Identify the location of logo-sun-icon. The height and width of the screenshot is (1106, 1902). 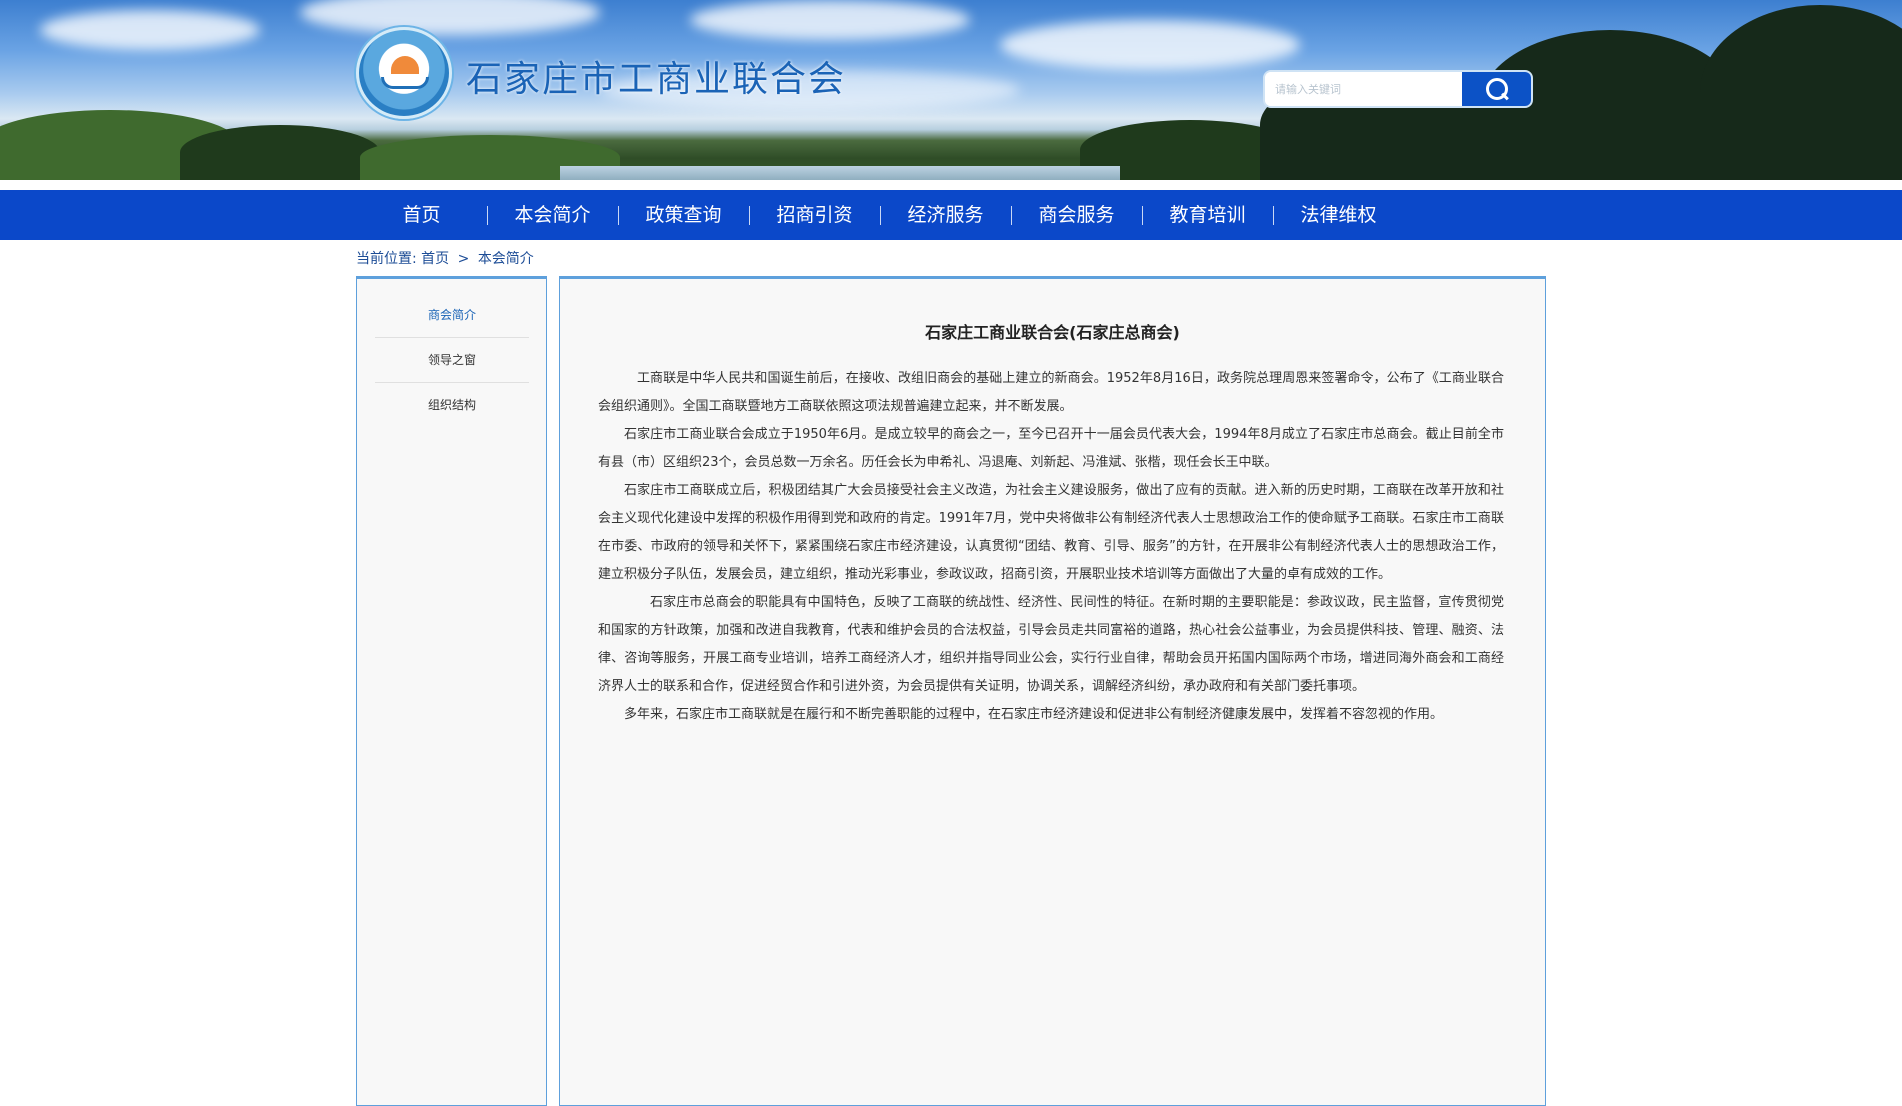
(405, 65).